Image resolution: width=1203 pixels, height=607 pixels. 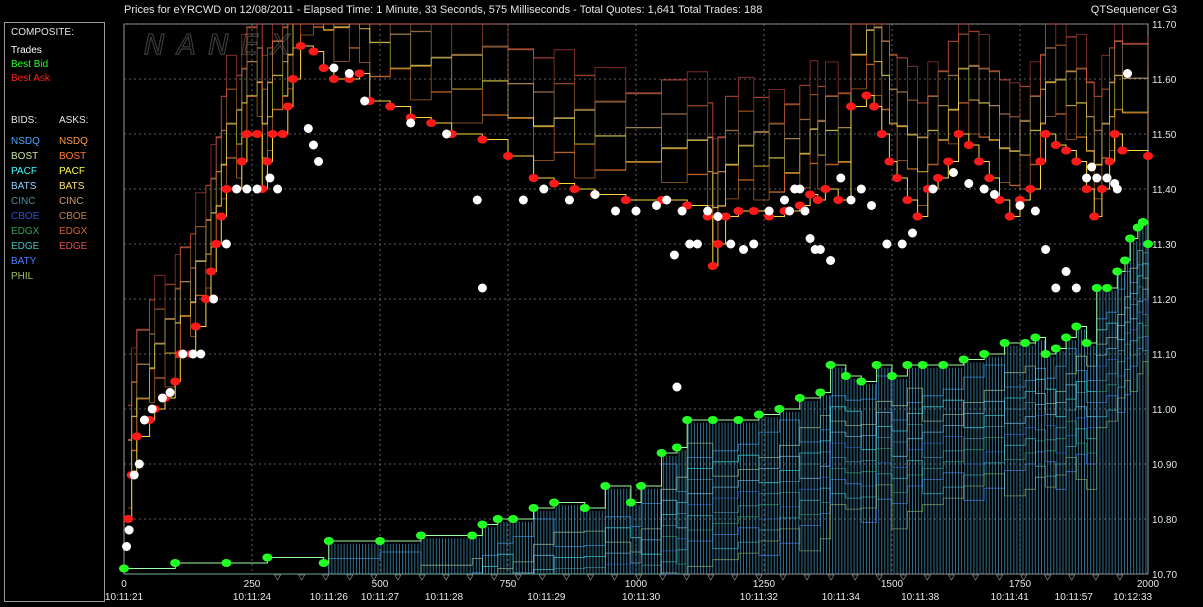 What do you see at coordinates (23, 201) in the screenshot?
I see `legend-bid-cinc: CINC` at bounding box center [23, 201].